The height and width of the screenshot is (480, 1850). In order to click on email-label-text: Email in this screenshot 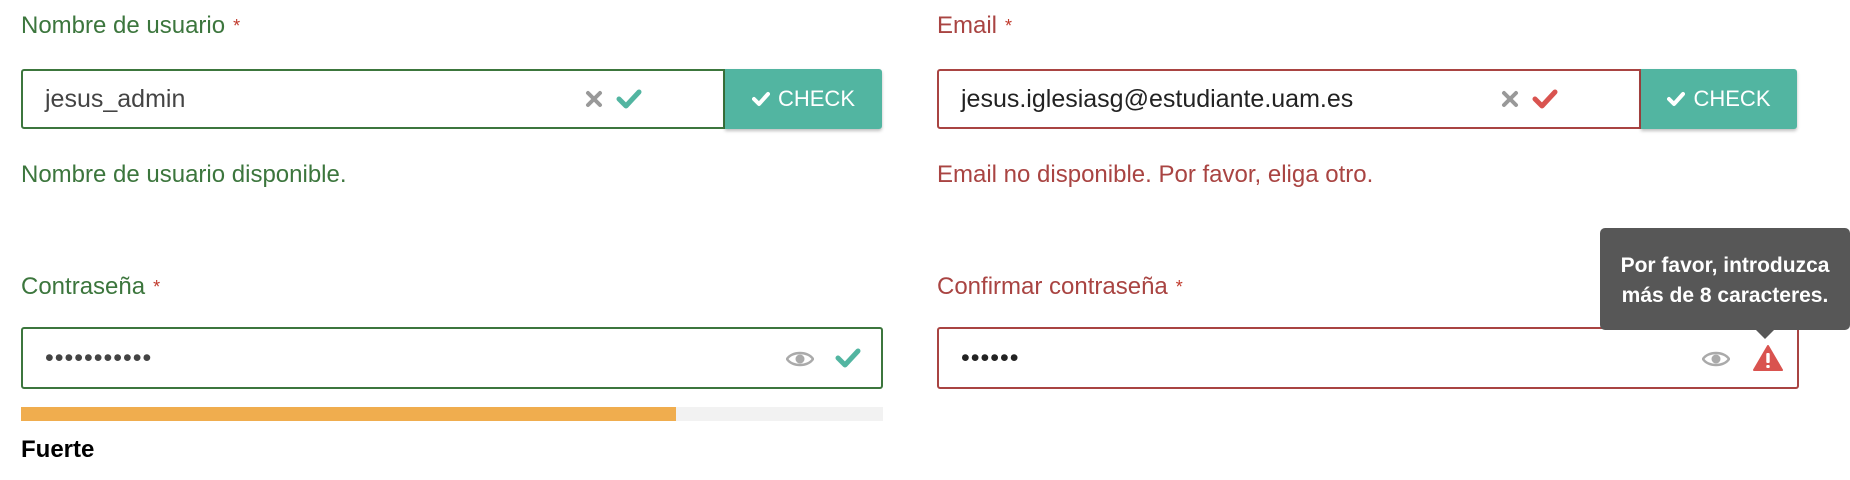, I will do `click(967, 25)`.